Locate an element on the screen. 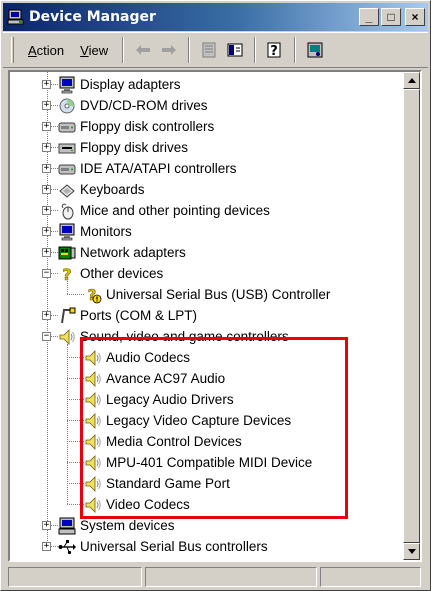  tree-item-label: Floppy disk drives is located at coordinates (134, 147).